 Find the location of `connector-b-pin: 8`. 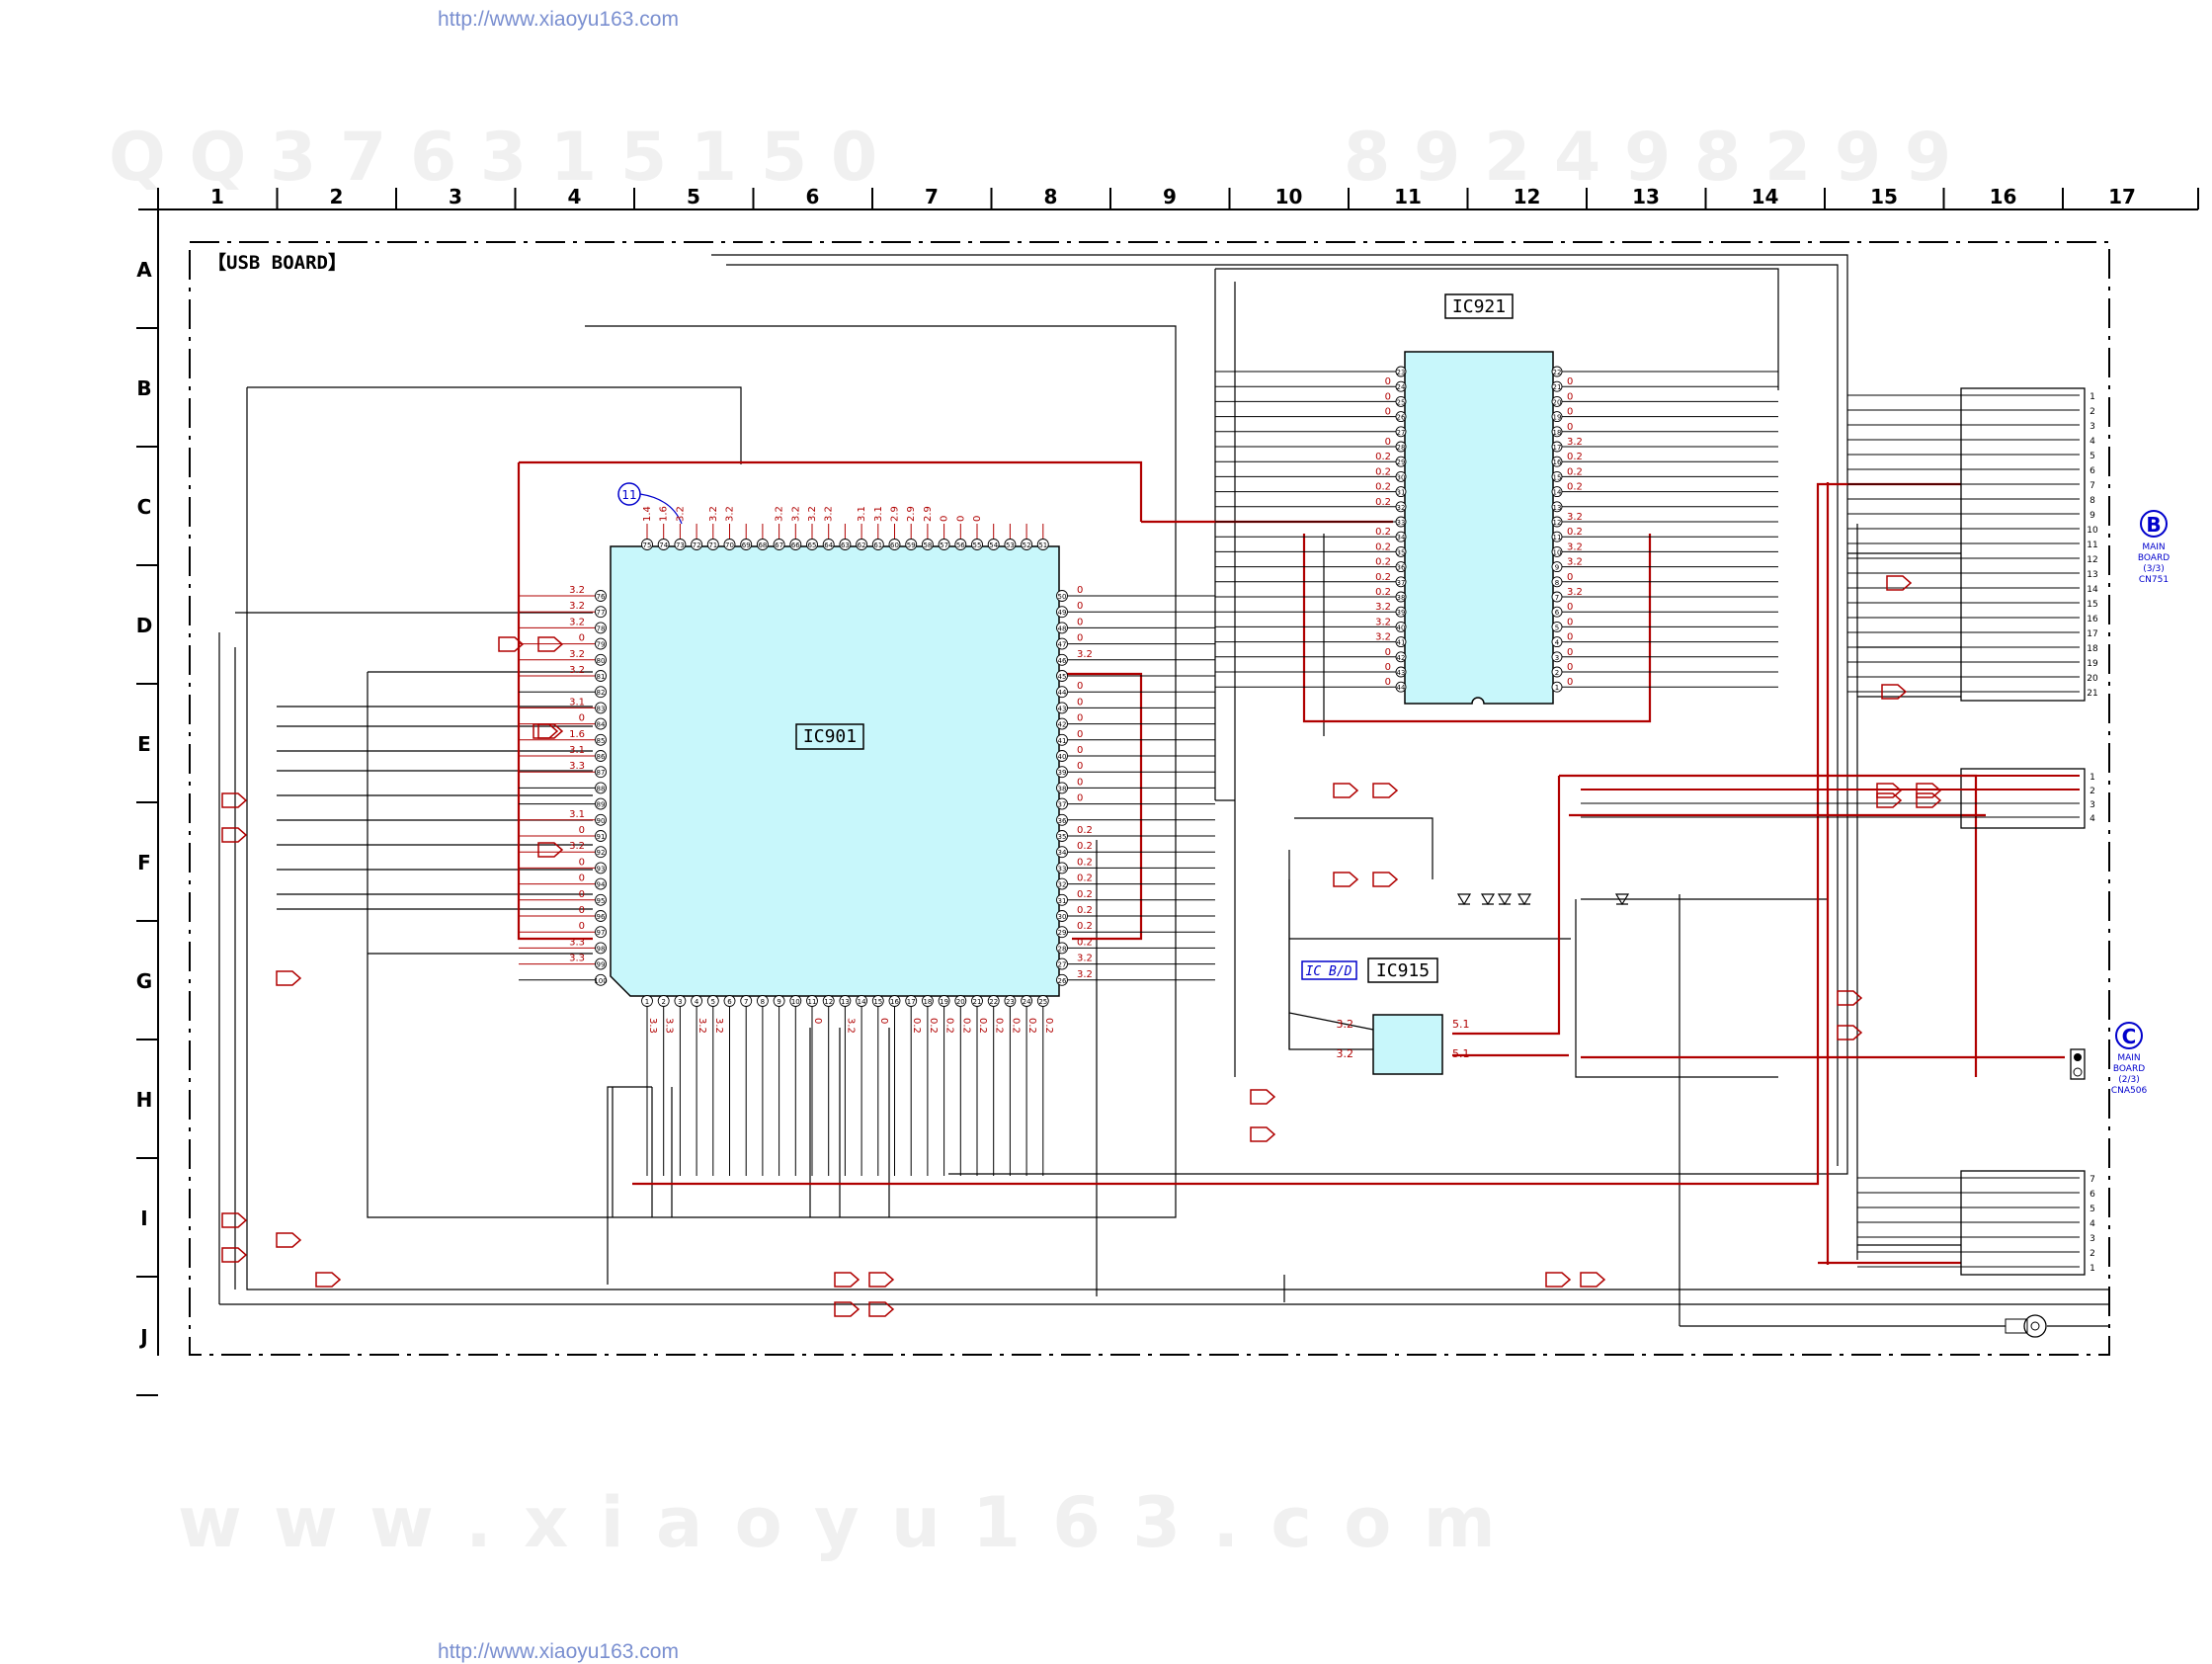

connector-b-pin: 8 is located at coordinates (2092, 501).